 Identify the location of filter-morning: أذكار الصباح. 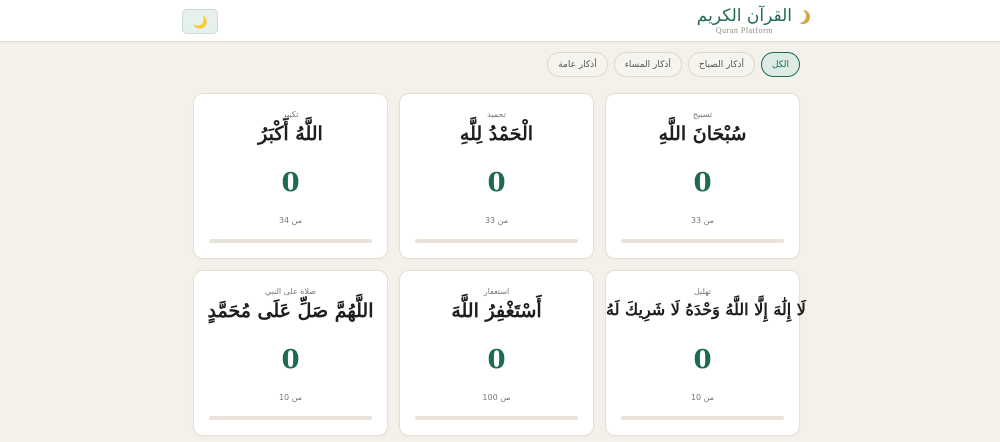
(721, 64).